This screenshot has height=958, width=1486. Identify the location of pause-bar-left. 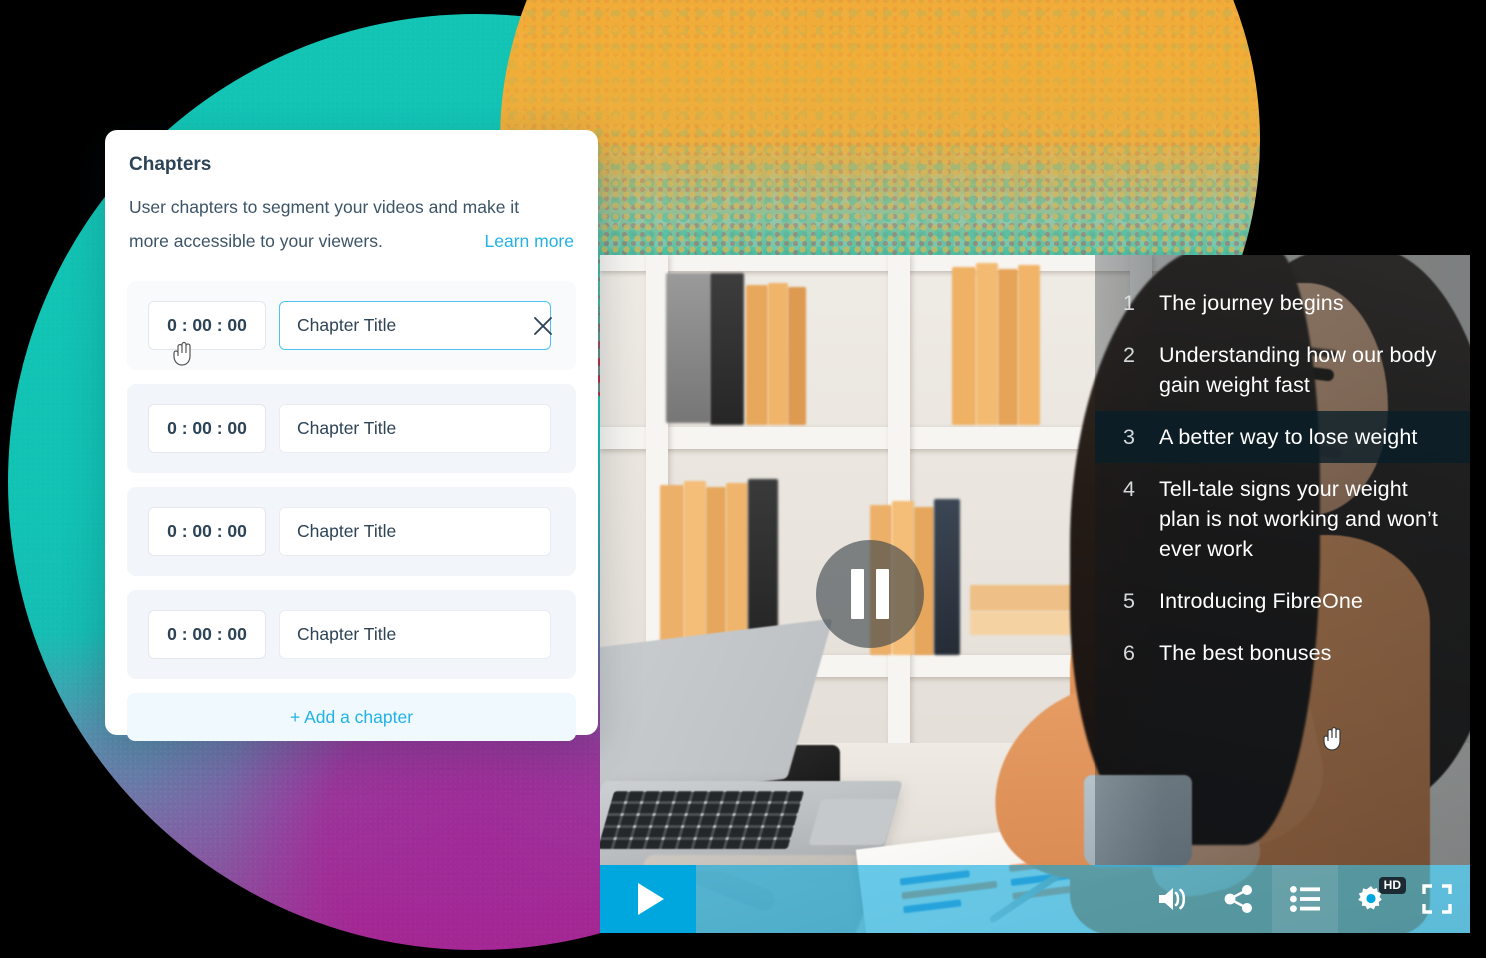
(857, 594).